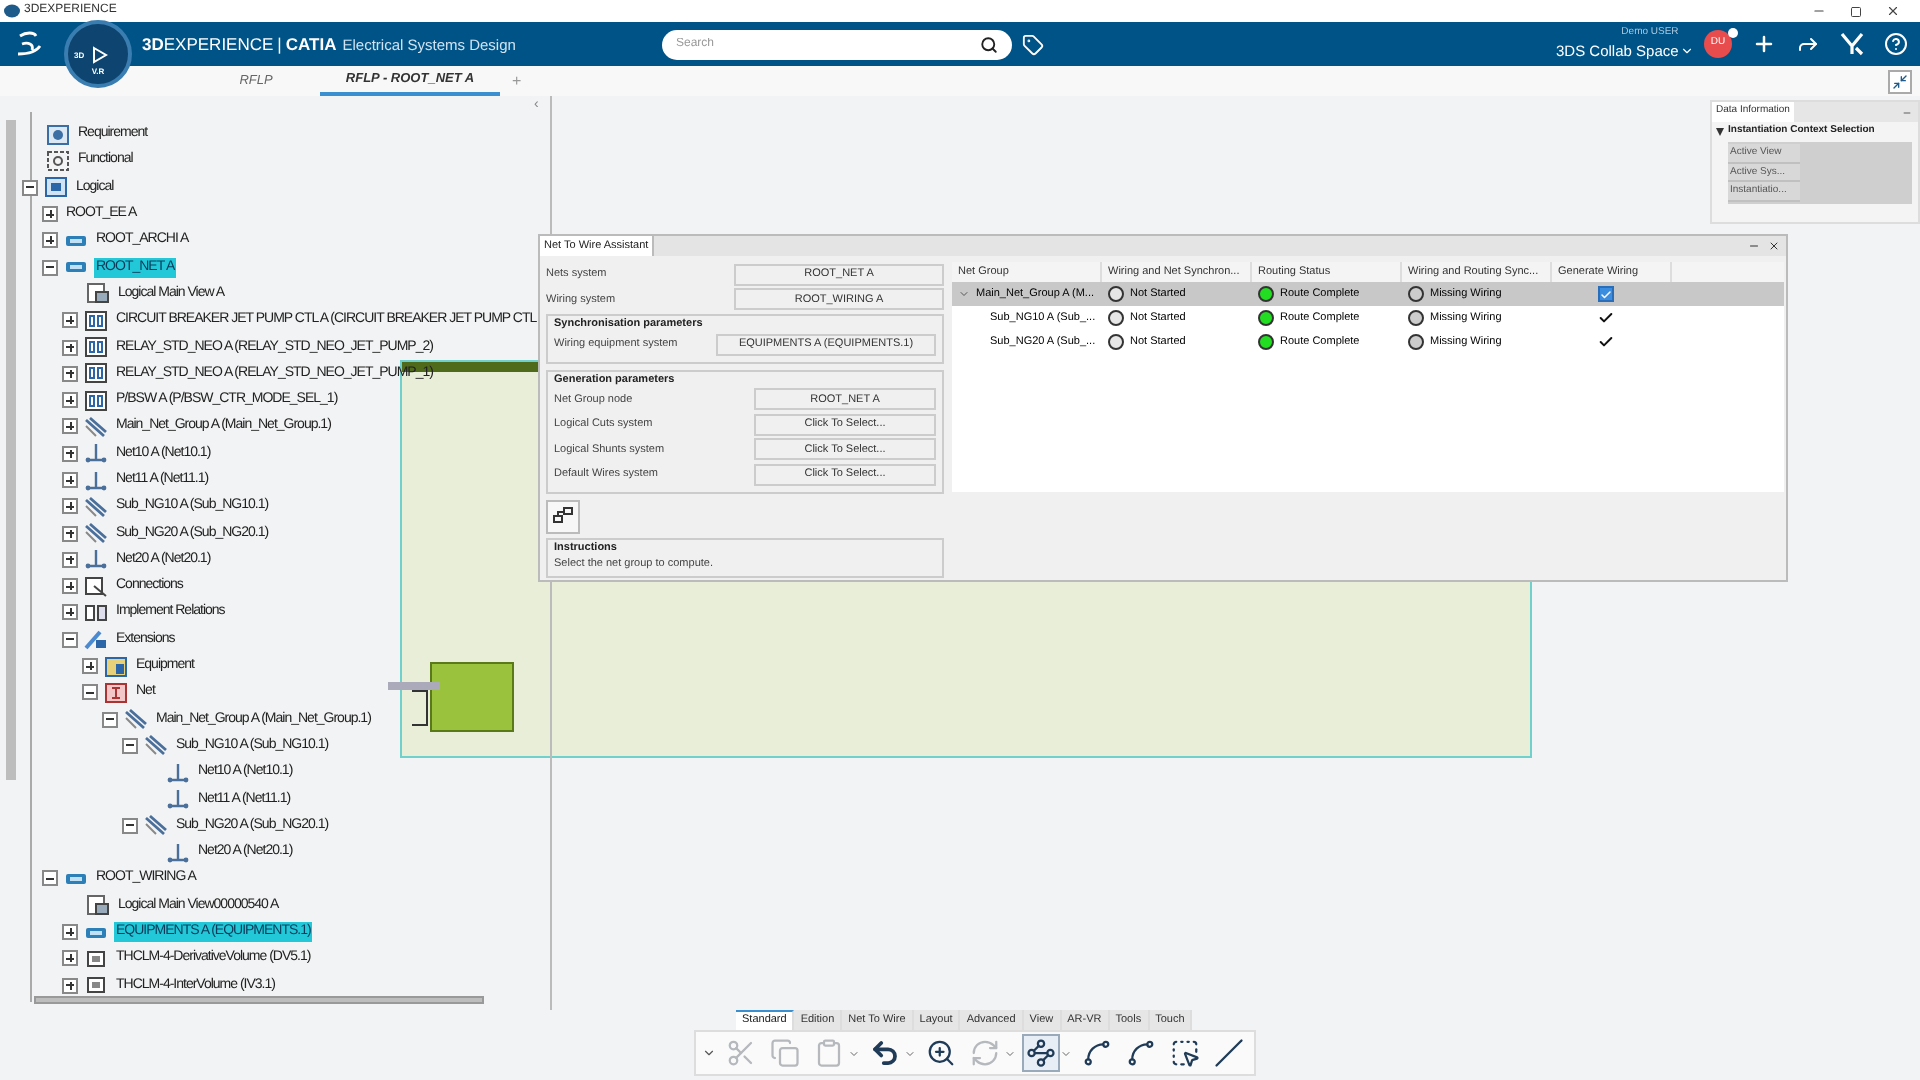  I want to click on logical-icon, so click(56, 187).